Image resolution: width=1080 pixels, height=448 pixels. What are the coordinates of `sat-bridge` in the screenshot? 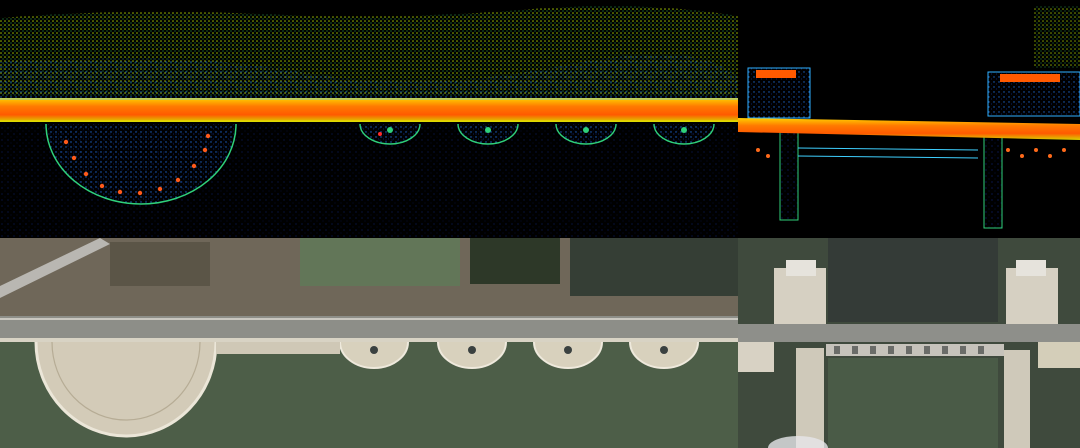 It's located at (909, 333).